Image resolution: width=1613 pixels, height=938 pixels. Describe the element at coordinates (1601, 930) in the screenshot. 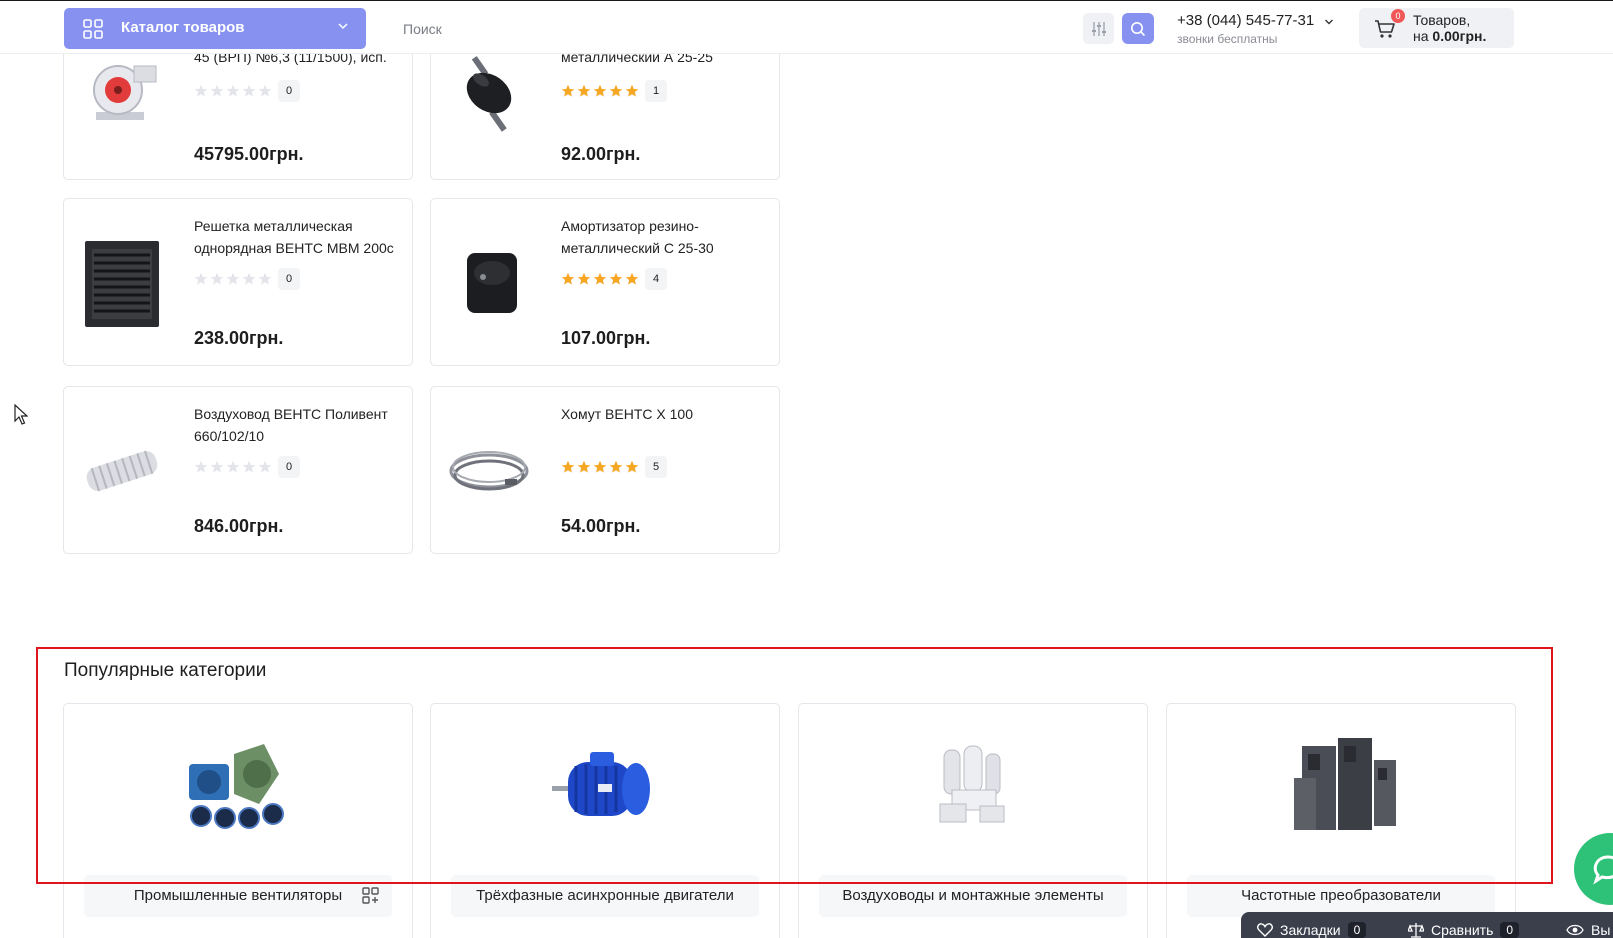

I see `viewed-label: Вы` at that location.